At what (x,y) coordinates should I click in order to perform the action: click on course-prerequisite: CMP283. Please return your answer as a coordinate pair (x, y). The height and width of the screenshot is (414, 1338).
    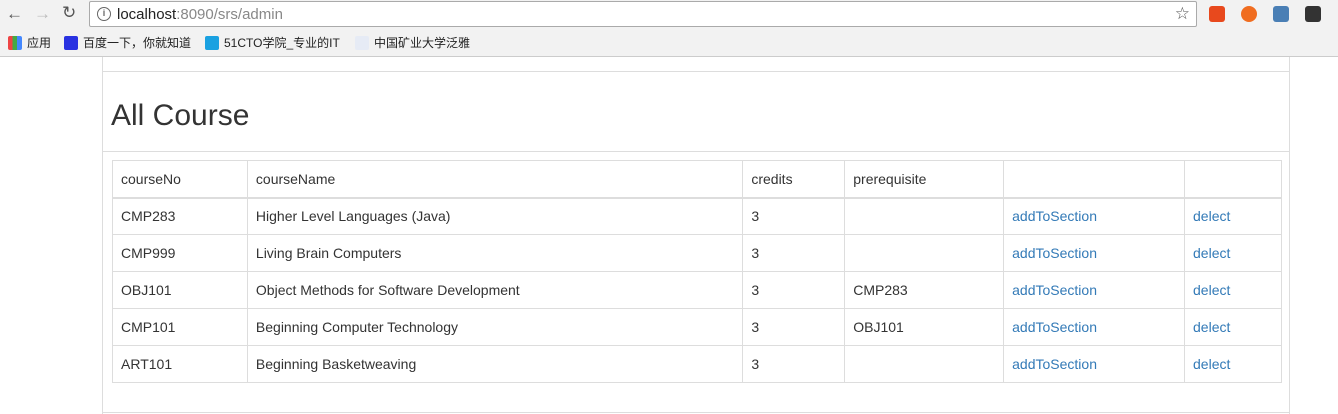
    Looking at the image, I should click on (924, 290).